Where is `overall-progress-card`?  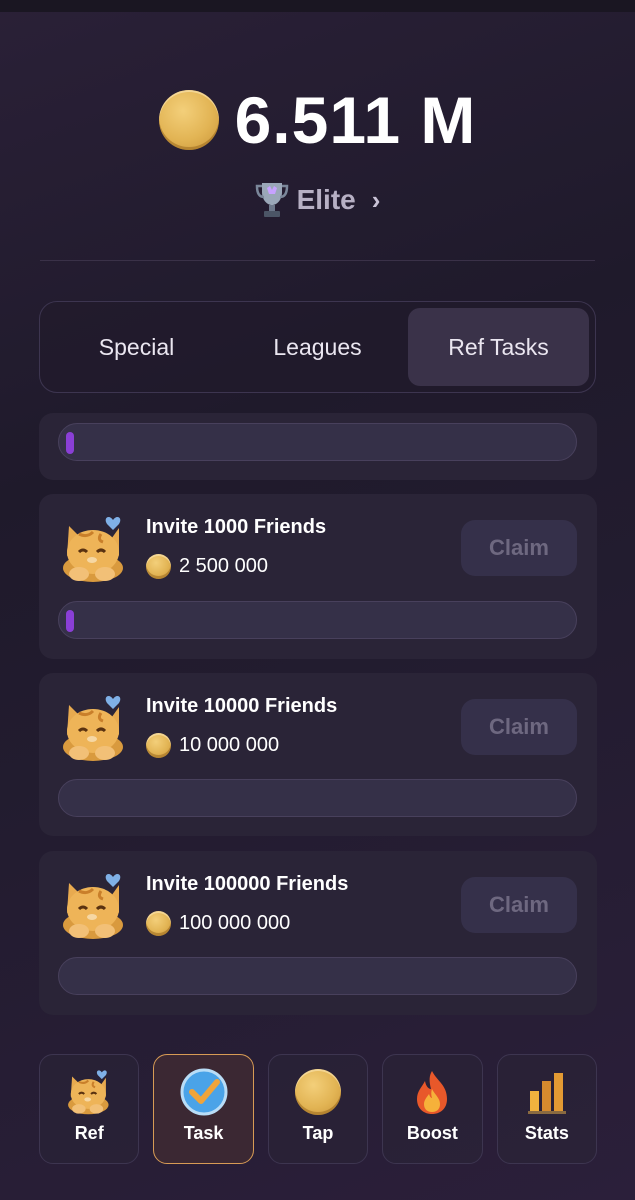
overall-progress-card is located at coordinates (318, 446).